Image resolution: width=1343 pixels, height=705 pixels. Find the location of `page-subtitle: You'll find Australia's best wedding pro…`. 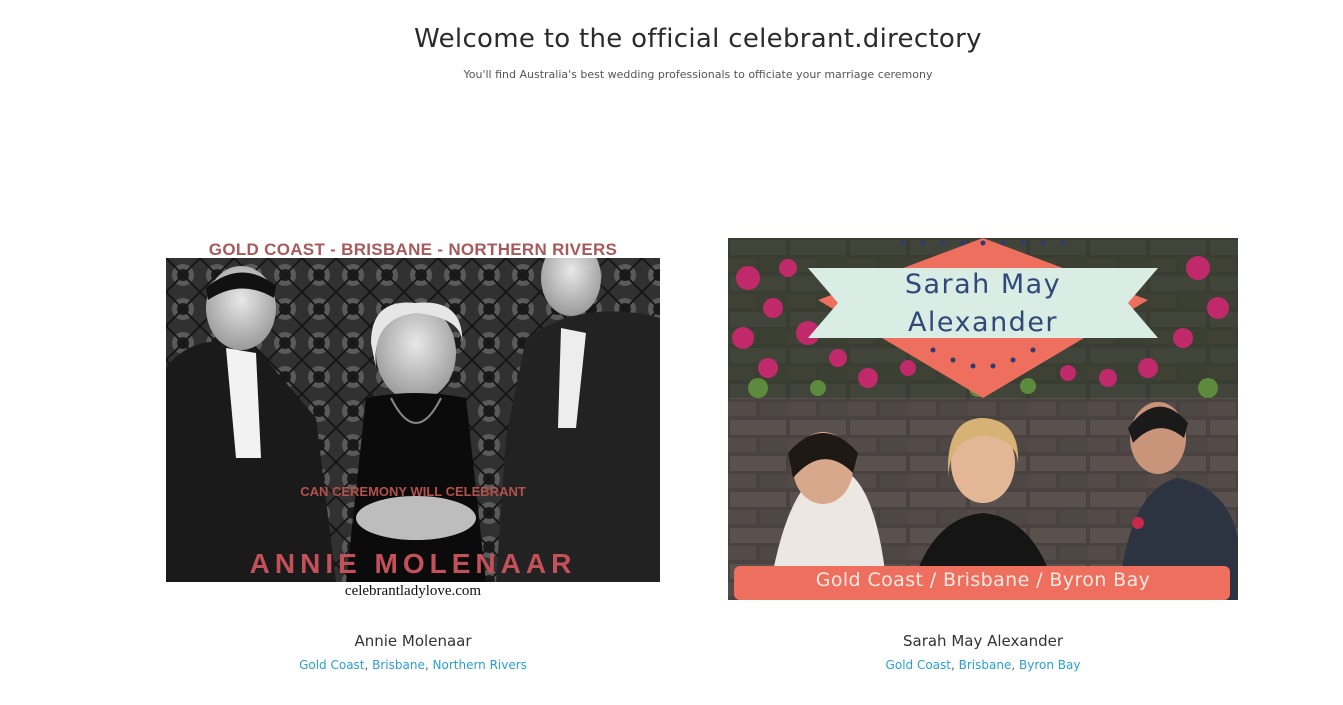

page-subtitle: You'll find Australia's best wedding pro… is located at coordinates (698, 74).